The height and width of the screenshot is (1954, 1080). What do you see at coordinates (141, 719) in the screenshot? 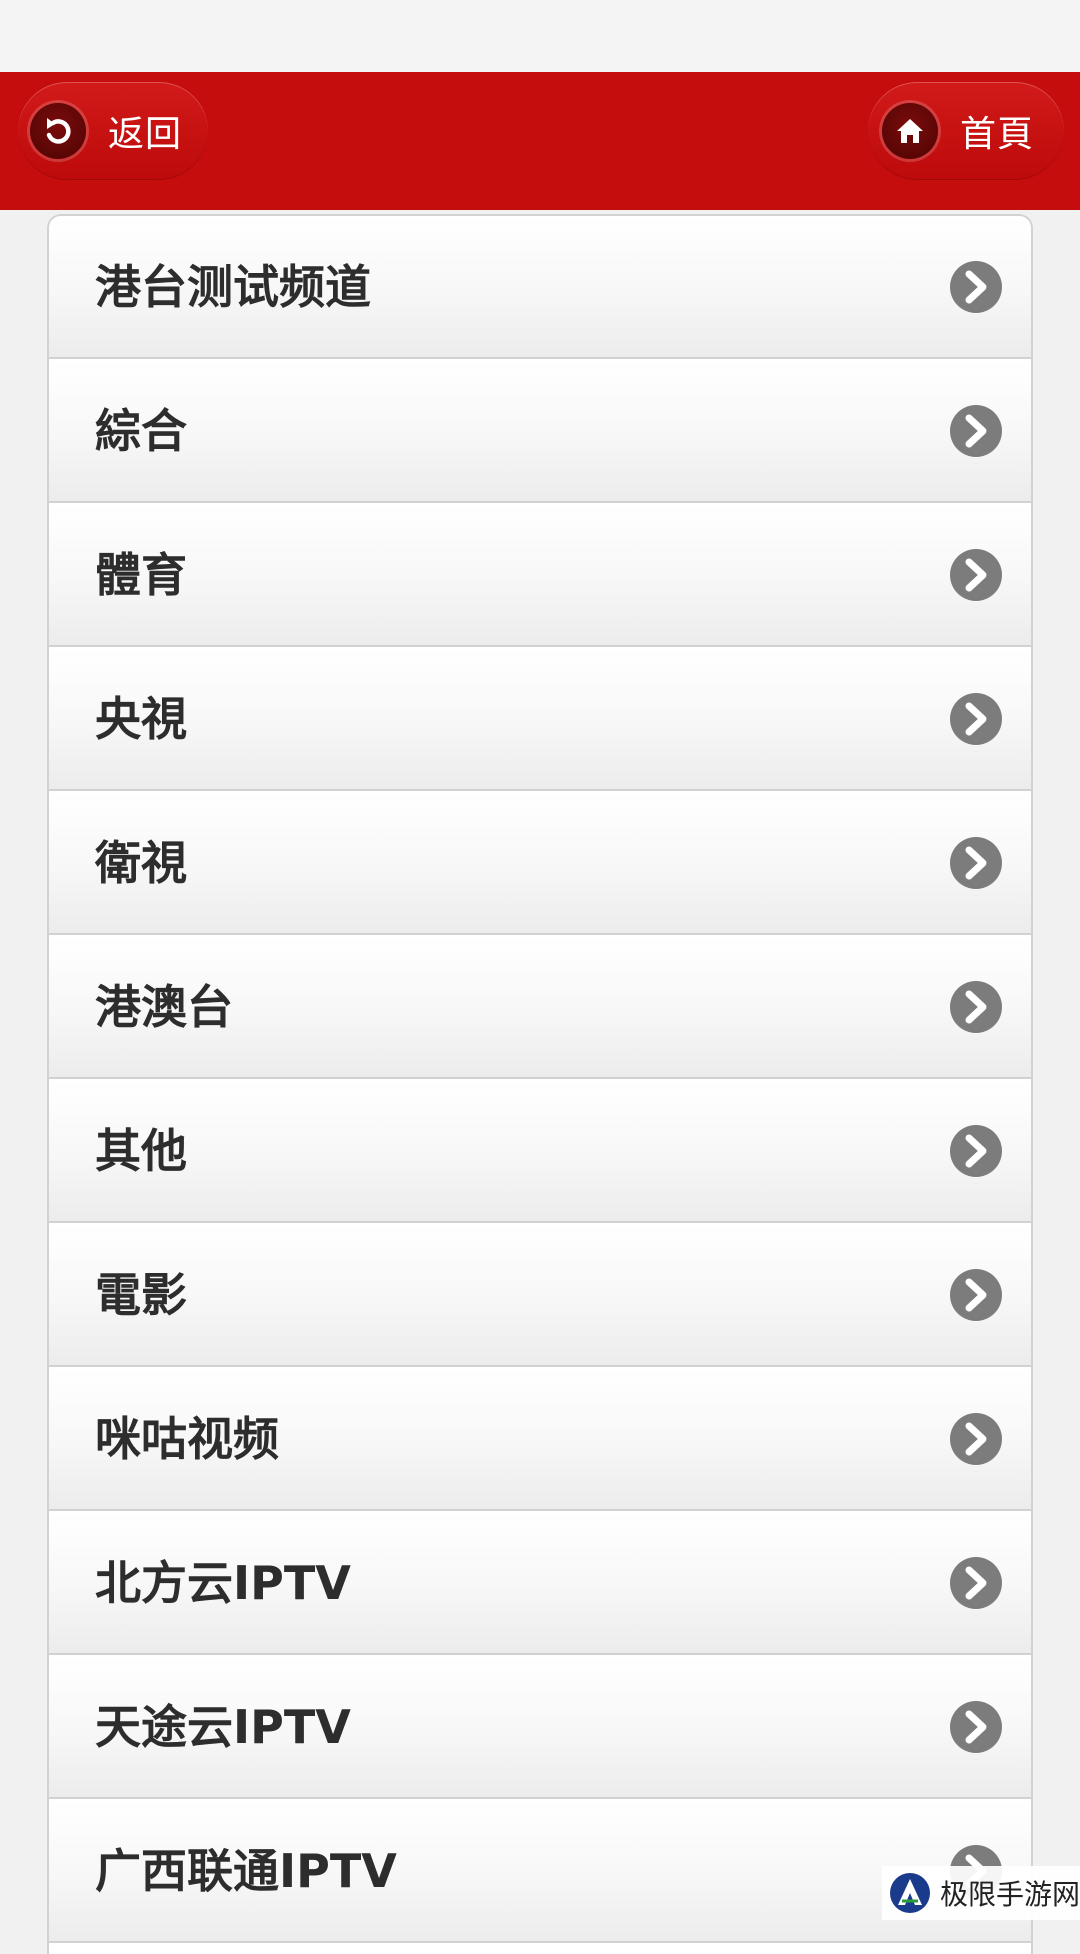
I see `list-item-label: 央視` at bounding box center [141, 719].